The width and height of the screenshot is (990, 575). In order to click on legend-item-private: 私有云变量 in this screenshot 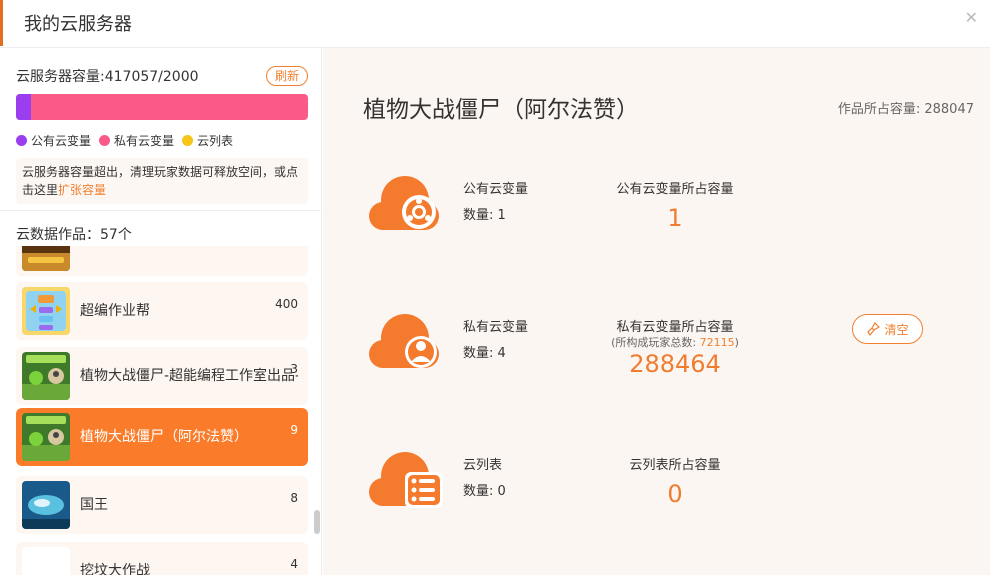, I will do `click(136, 140)`.